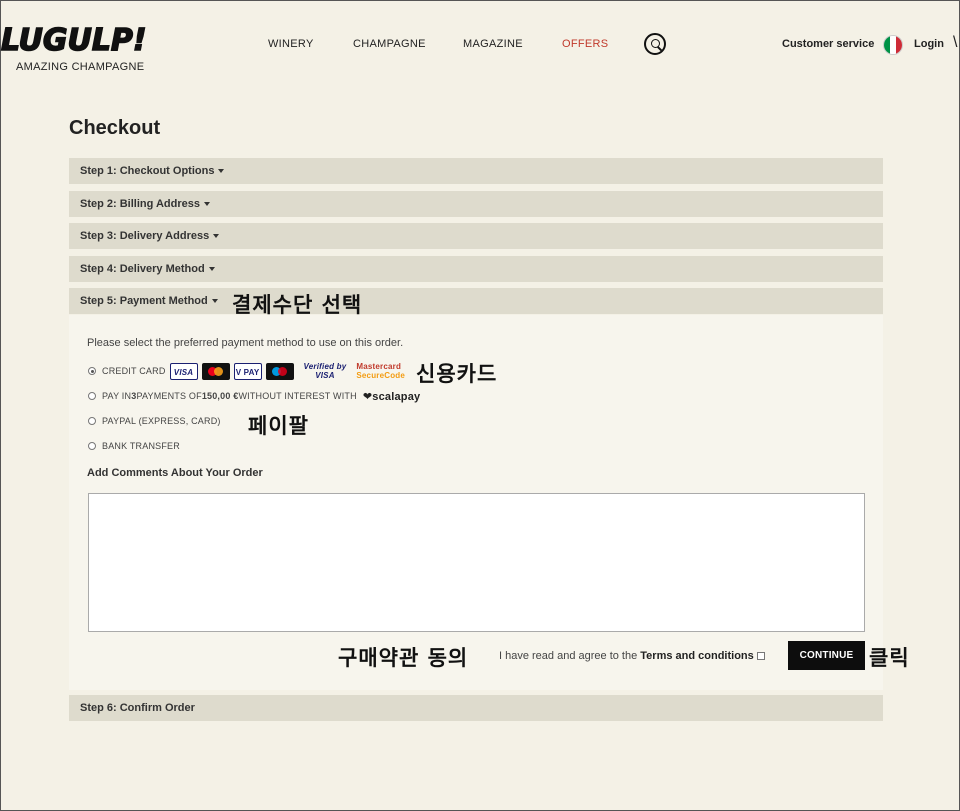  Describe the element at coordinates (142, 269) in the screenshot. I see `step-label: Step 4: Delivery Method` at that location.